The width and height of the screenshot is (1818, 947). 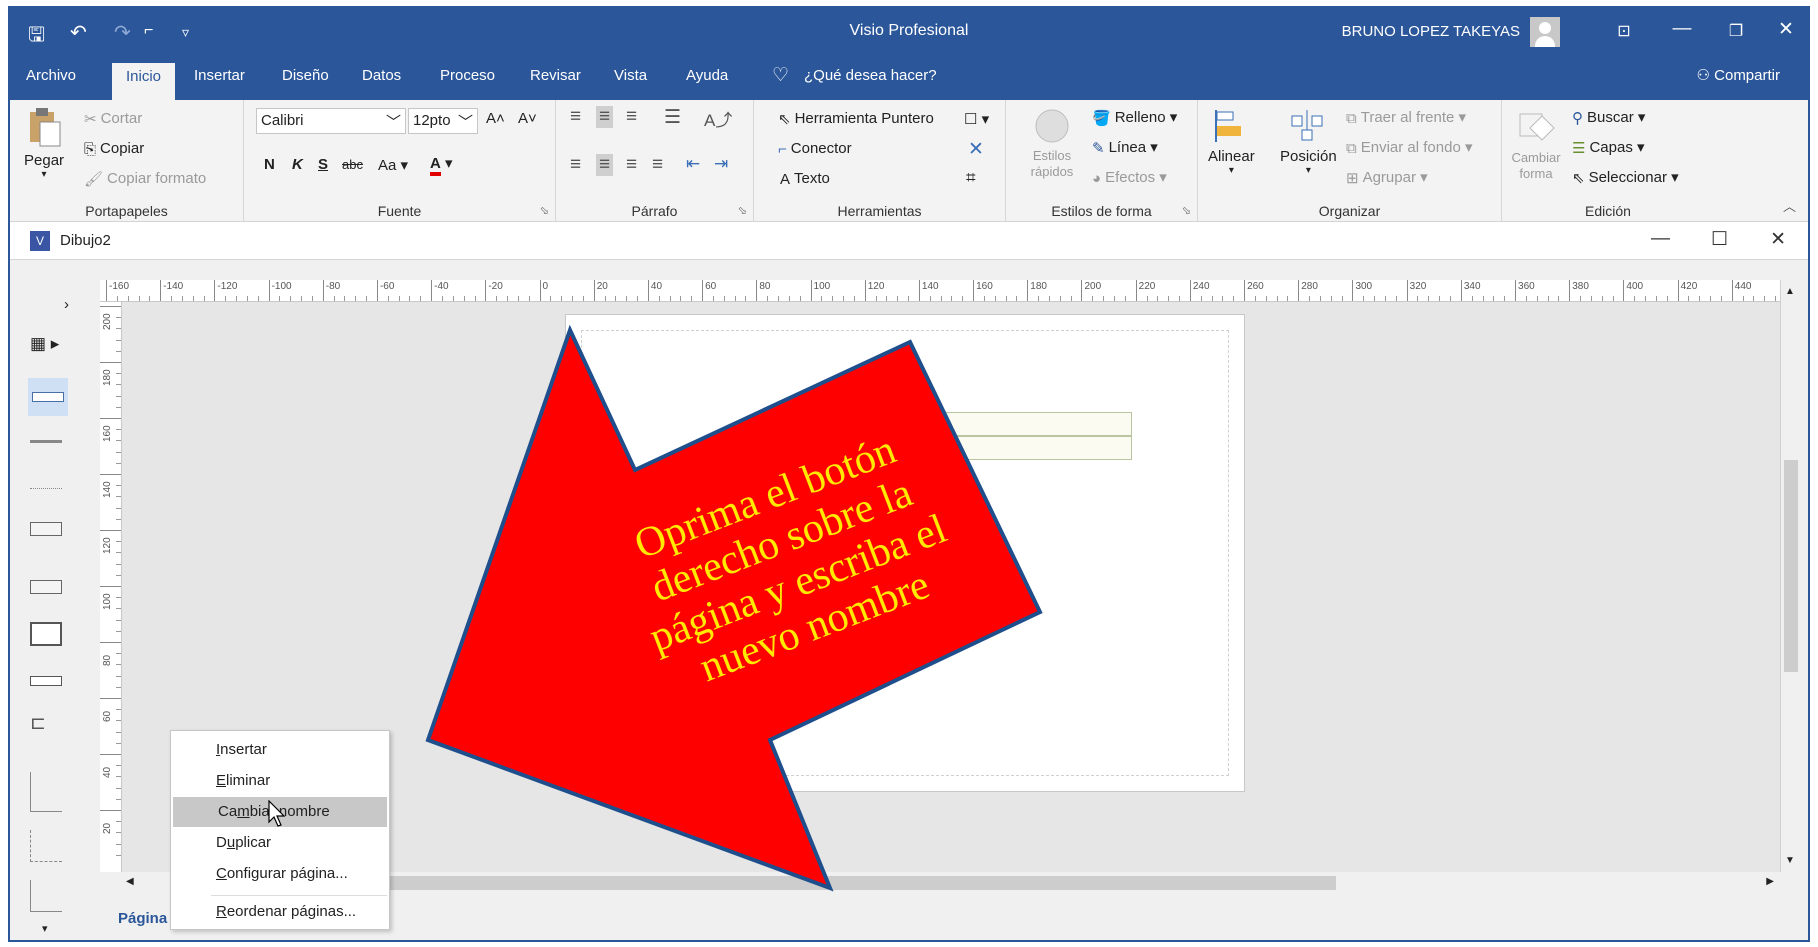 What do you see at coordinates (1719, 239) in the screenshot?
I see `doc-maximize-icon: ☐` at bounding box center [1719, 239].